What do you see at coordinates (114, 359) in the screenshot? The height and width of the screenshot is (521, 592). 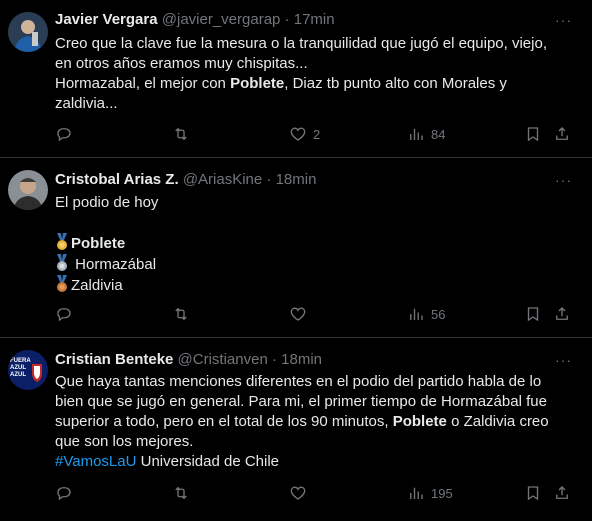 I see `author-name: Cristian Benteke` at bounding box center [114, 359].